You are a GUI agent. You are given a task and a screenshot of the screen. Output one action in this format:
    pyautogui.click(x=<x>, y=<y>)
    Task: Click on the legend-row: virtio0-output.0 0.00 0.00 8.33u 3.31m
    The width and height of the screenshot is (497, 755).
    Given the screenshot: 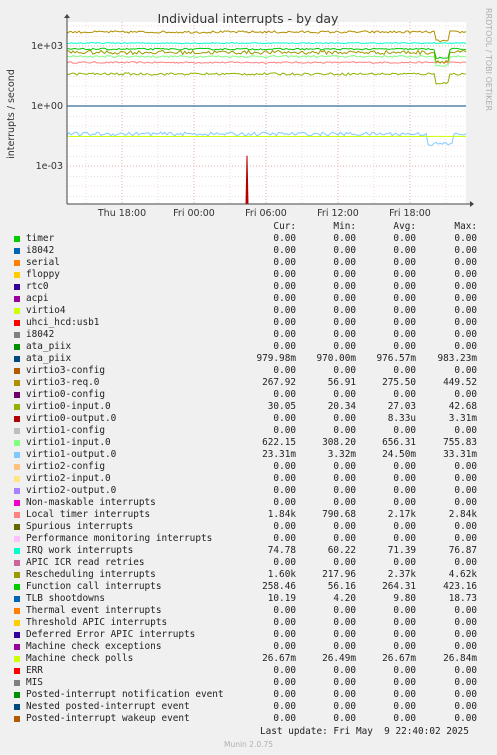 What is the action you would take?
    pyautogui.click(x=248, y=419)
    